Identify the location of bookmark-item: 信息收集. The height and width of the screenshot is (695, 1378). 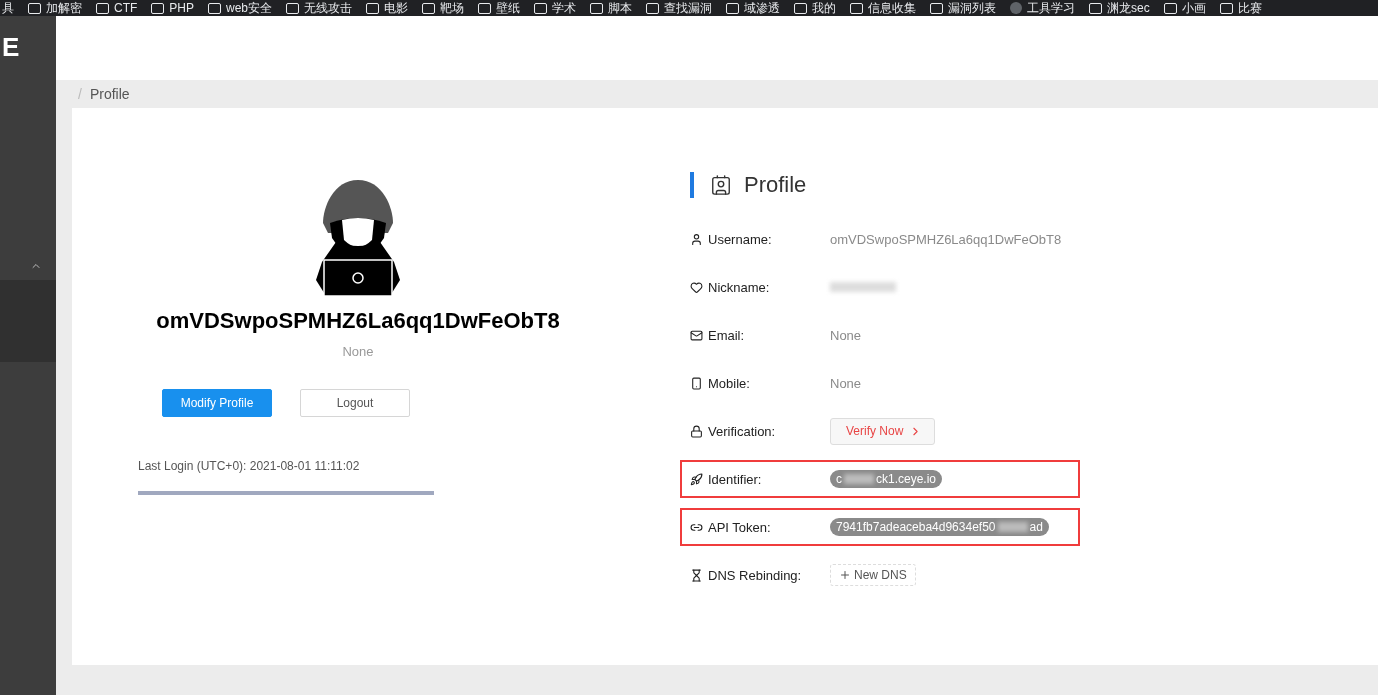
(883, 8).